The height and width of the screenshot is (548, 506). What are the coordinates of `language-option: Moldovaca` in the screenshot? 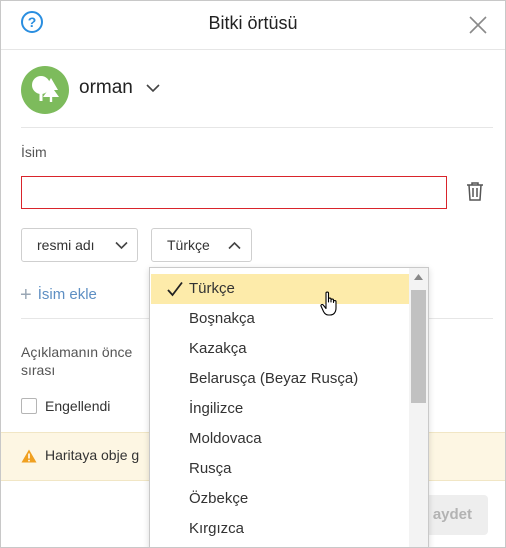 It's located at (280, 439).